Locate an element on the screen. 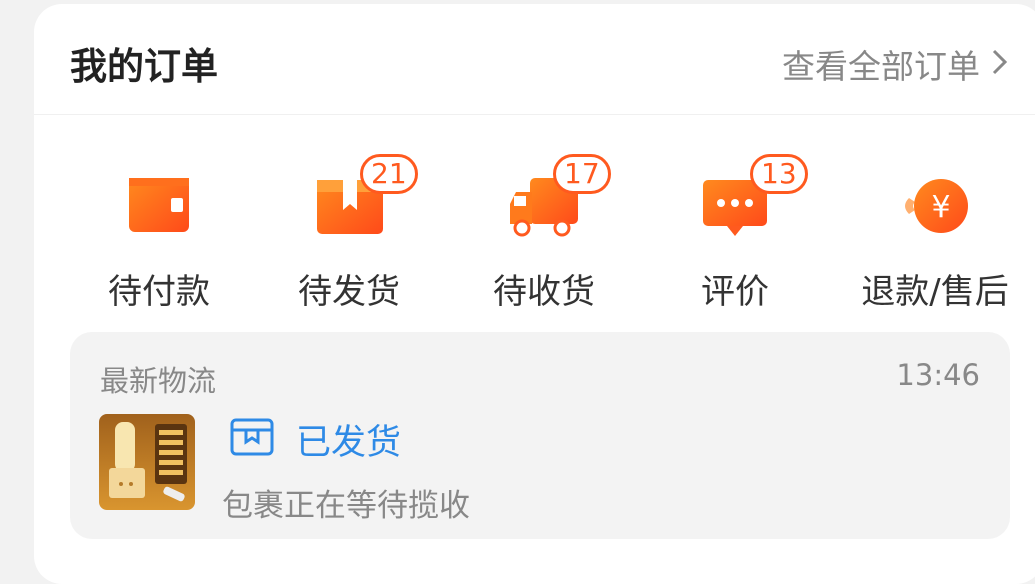 The height and width of the screenshot is (584, 1035). chevron-right-icon is located at coordinates (1000, 62).